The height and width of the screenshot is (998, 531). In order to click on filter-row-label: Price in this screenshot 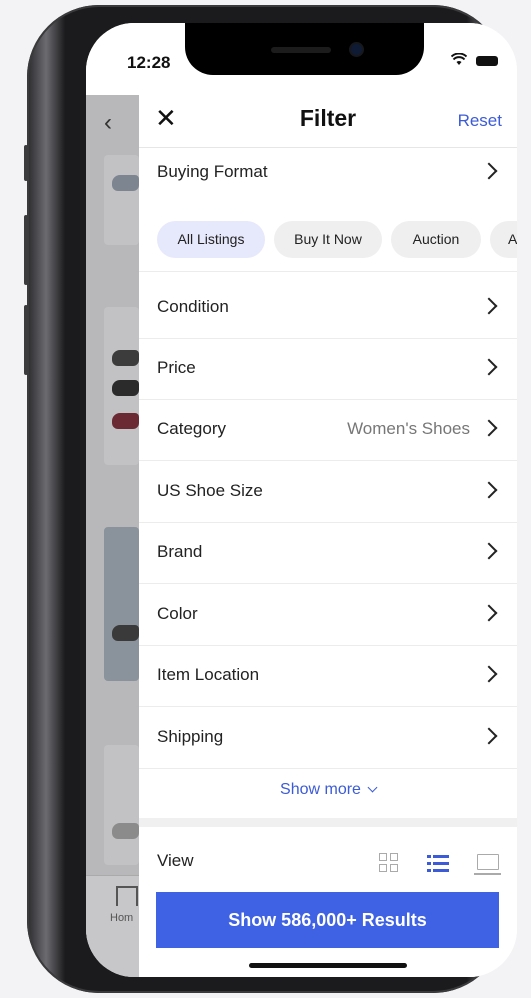, I will do `click(176, 367)`.